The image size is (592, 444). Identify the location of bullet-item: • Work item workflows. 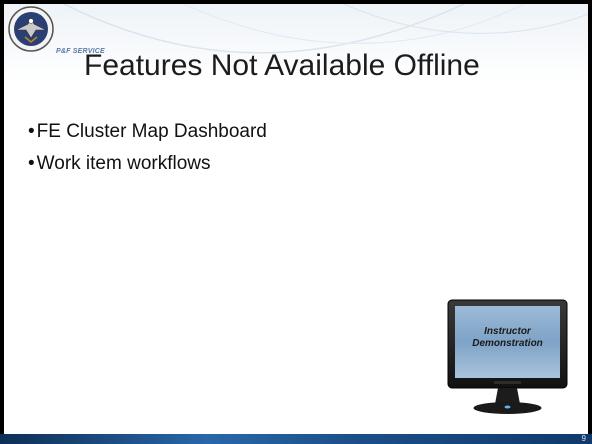
(147, 164).